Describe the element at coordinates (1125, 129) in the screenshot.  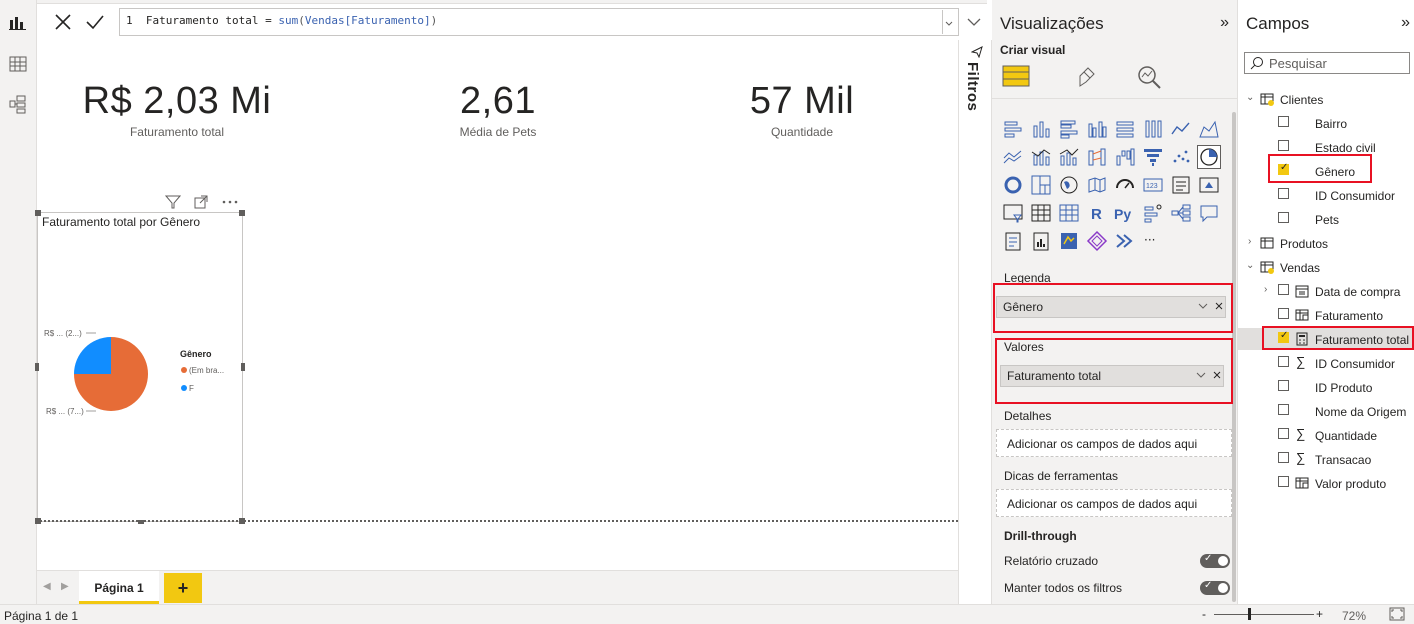
I see `100-stacked-bar-icon` at that location.